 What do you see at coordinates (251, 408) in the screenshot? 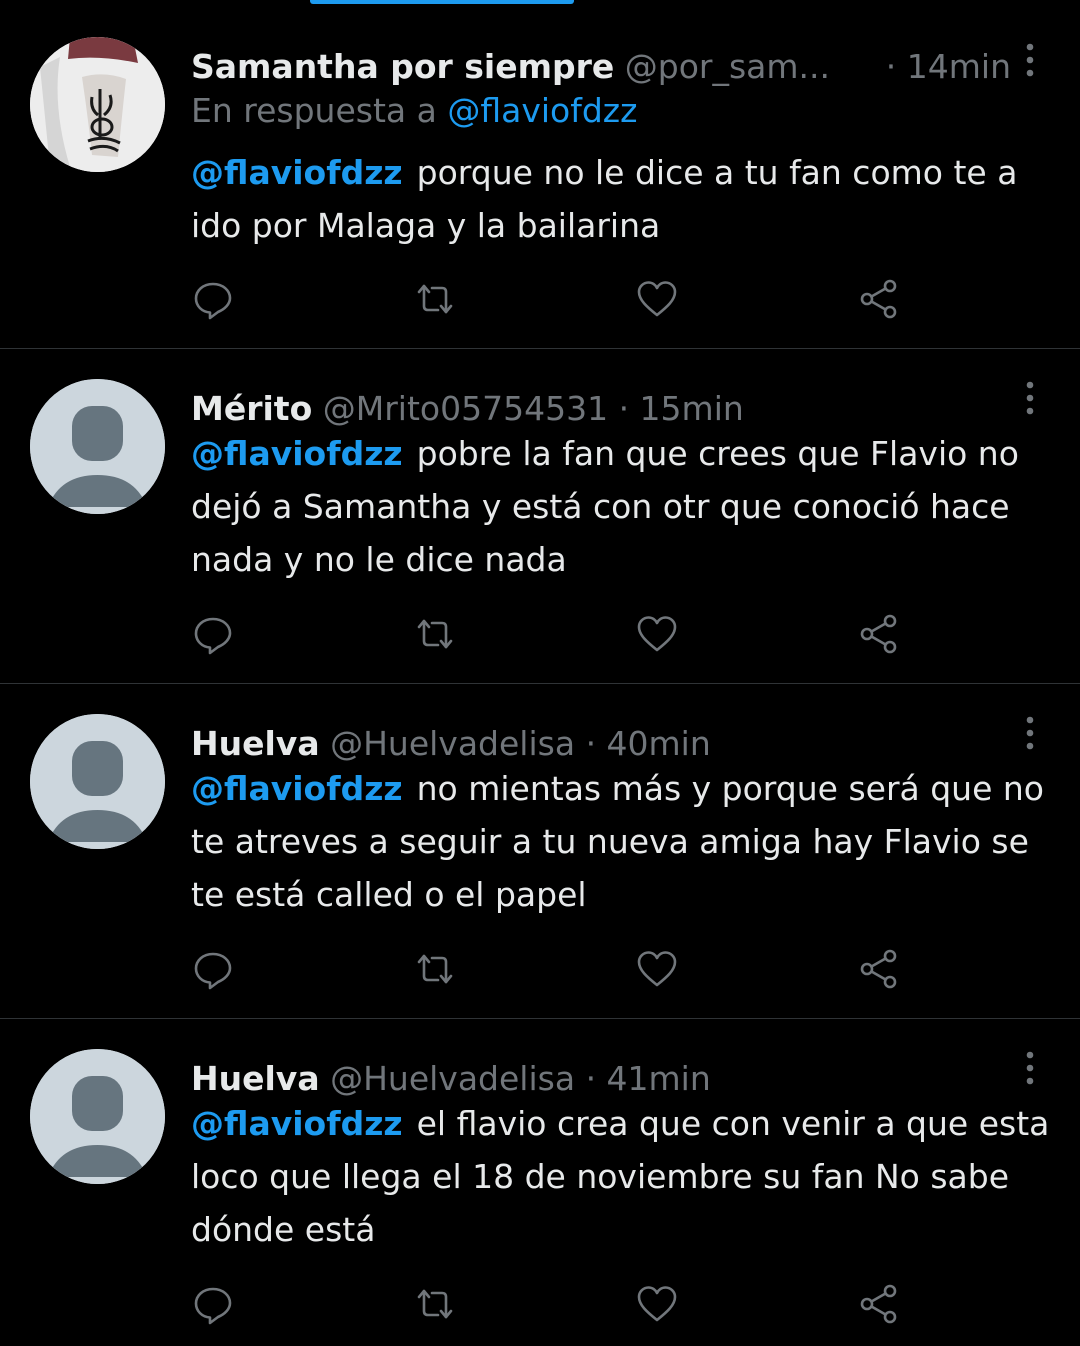
I see `display-name: Mérito` at bounding box center [251, 408].